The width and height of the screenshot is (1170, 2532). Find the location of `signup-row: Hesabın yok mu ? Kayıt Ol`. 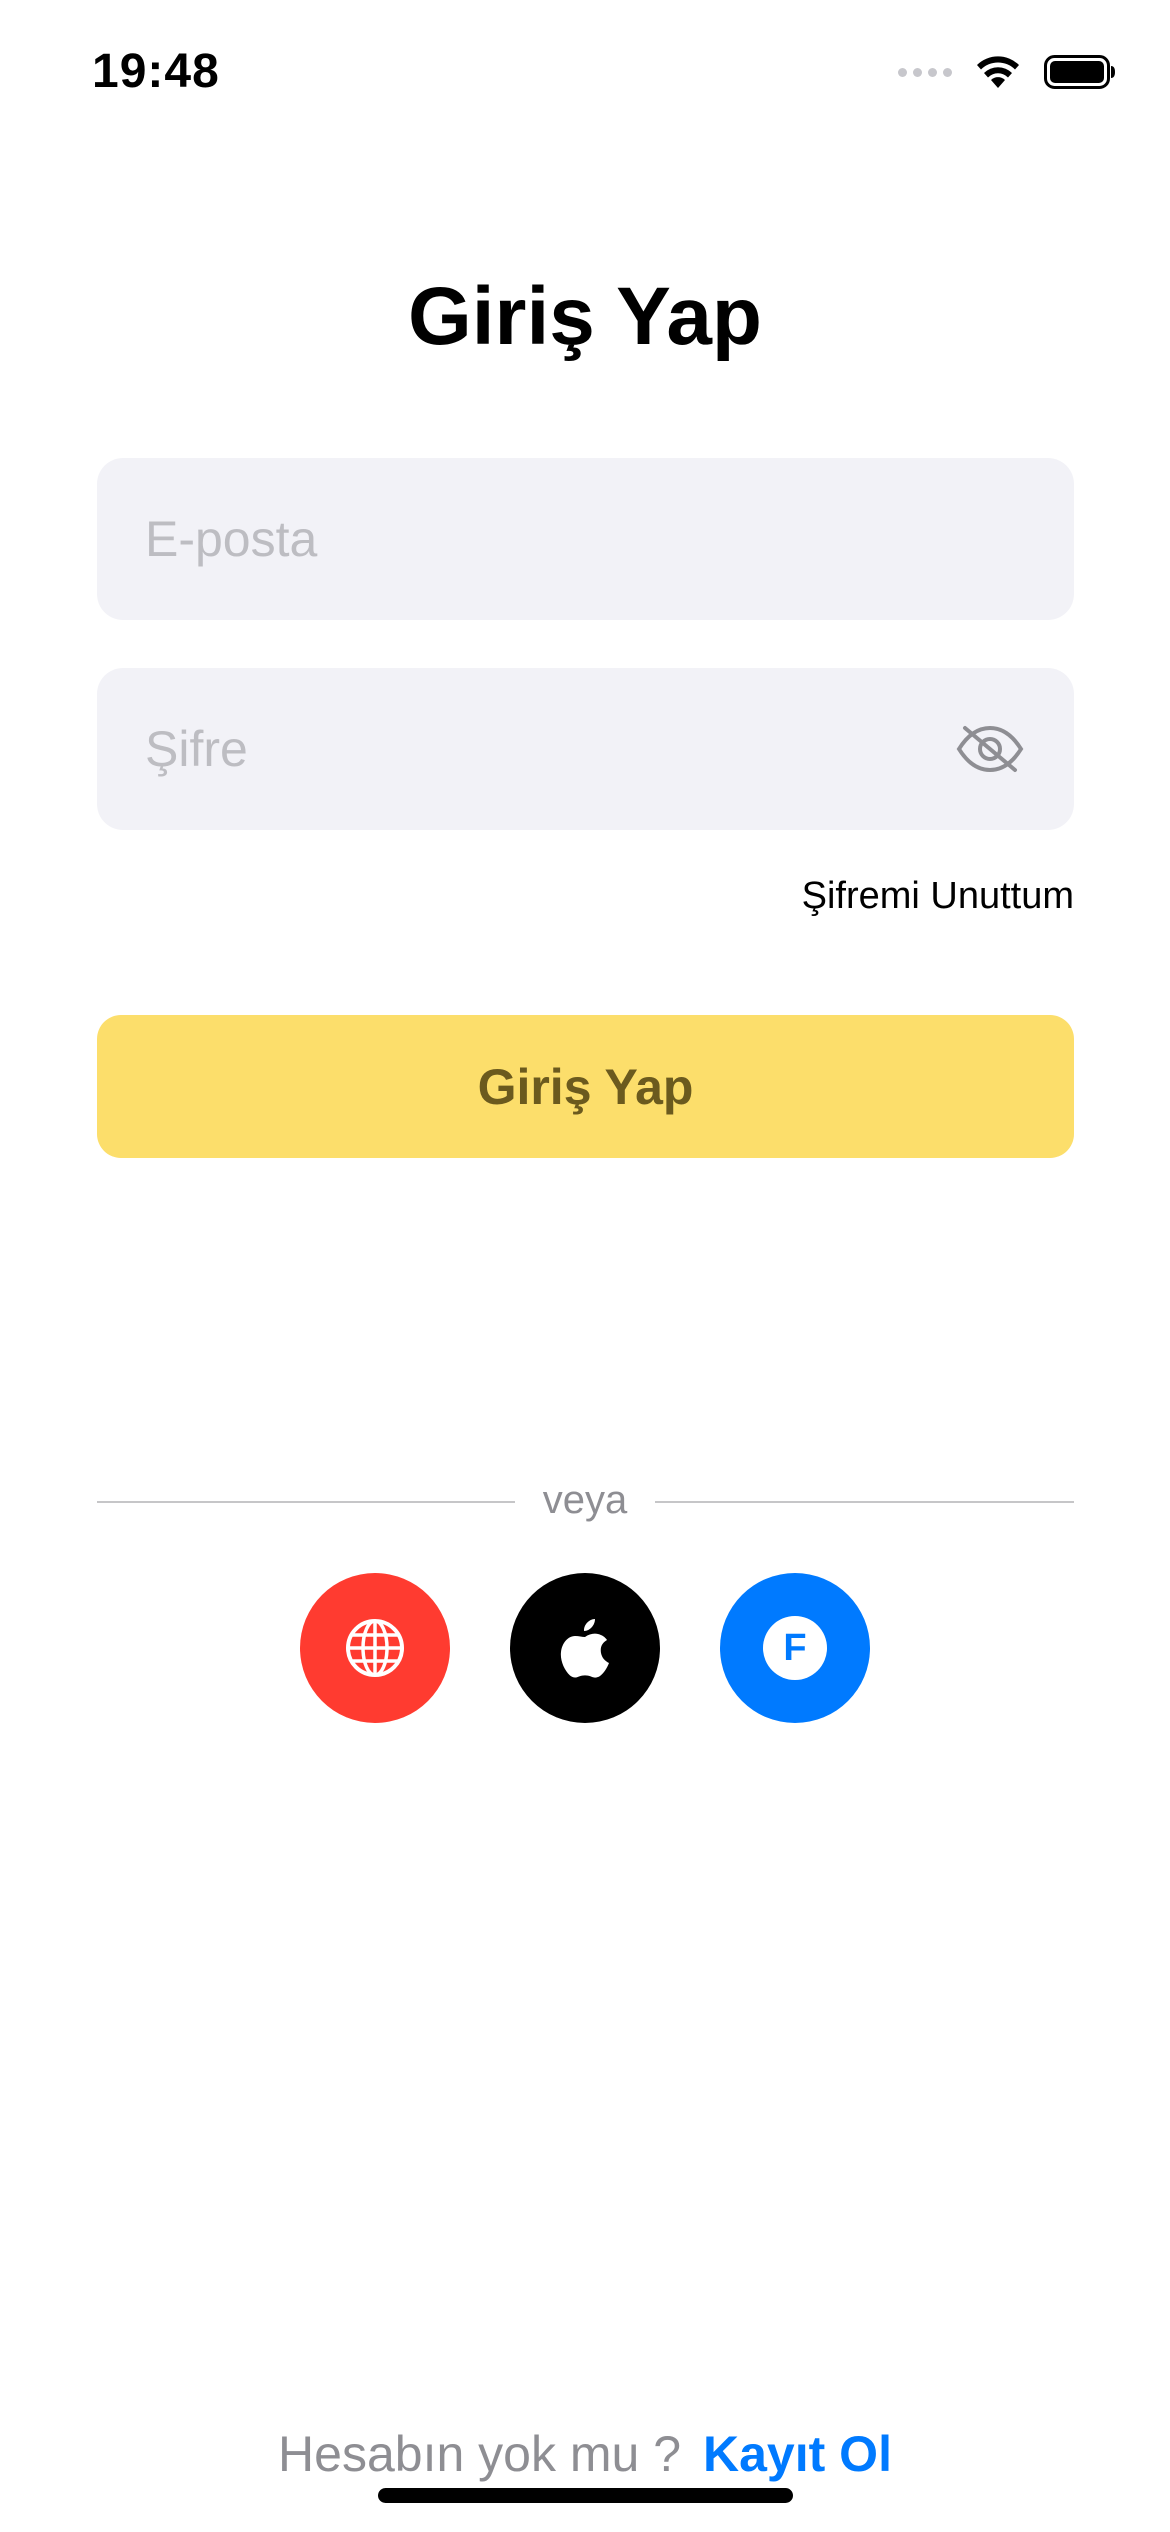

signup-row: Hesabın yok mu ? Kayıt Ol is located at coordinates (585, 2454).